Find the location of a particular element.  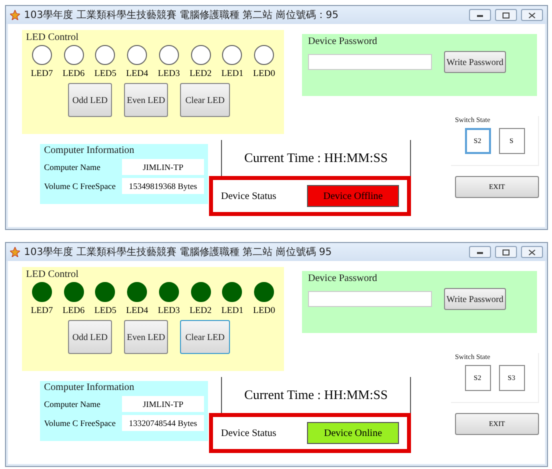

window-title: 103學年度 工業類科學生技藝競賽 電腦修護職種 第二站 崗位號碼 95 is located at coordinates (178, 252).